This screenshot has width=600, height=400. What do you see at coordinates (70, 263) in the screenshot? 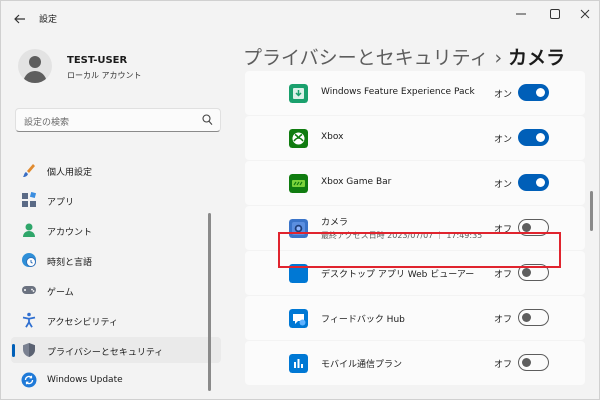
I see `sidebar-item-label: 時刻と言語` at bounding box center [70, 263].